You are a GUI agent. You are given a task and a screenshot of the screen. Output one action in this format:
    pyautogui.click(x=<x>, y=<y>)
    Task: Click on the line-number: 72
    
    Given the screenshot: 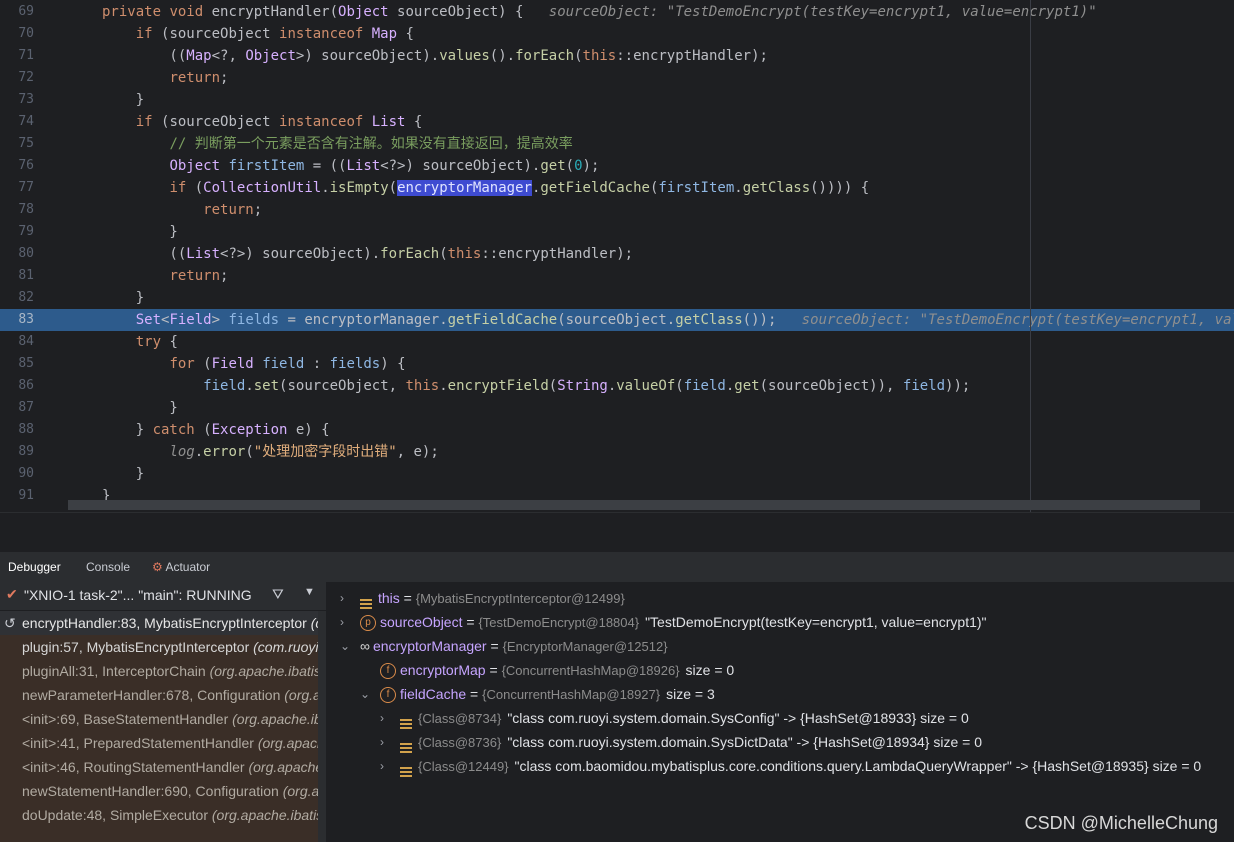 What is the action you would take?
    pyautogui.click(x=17, y=78)
    